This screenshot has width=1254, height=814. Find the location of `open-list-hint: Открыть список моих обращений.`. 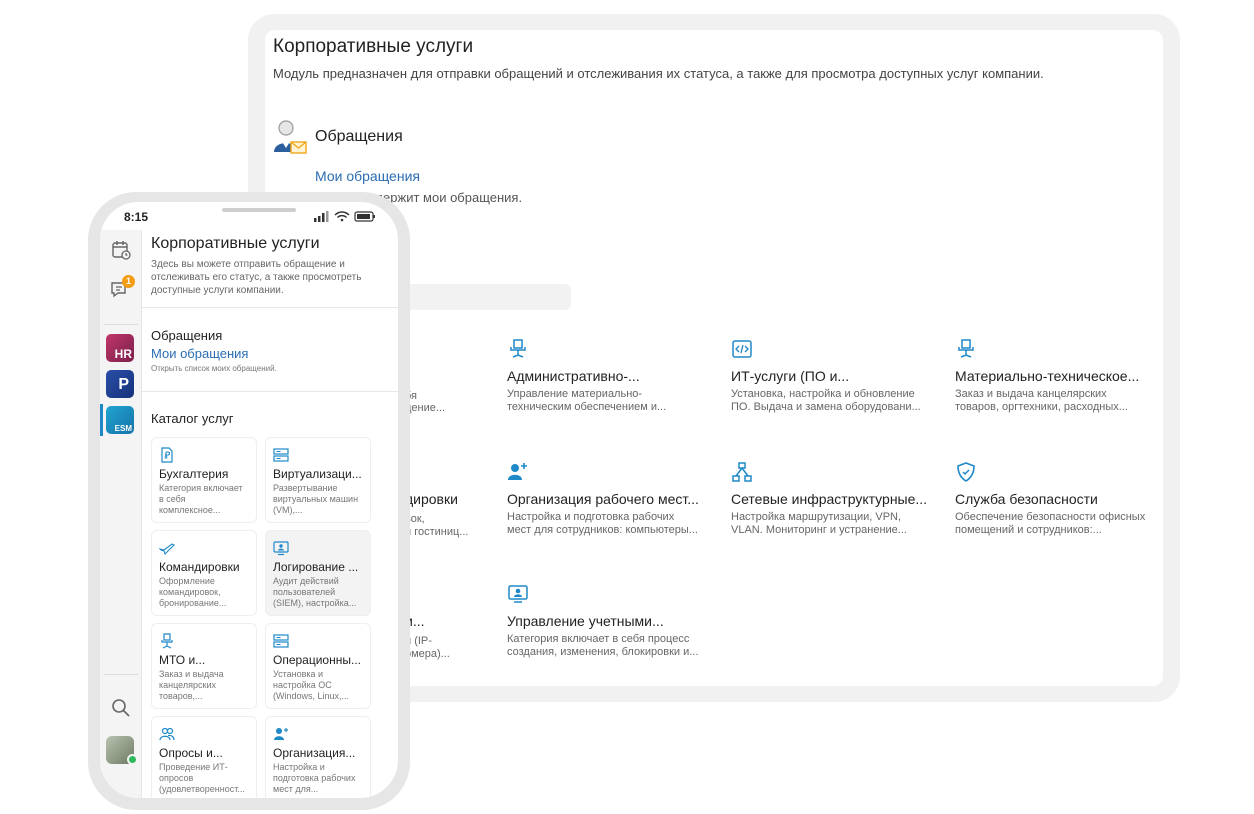

open-list-hint: Открыть список моих обращений. is located at coordinates (214, 368).